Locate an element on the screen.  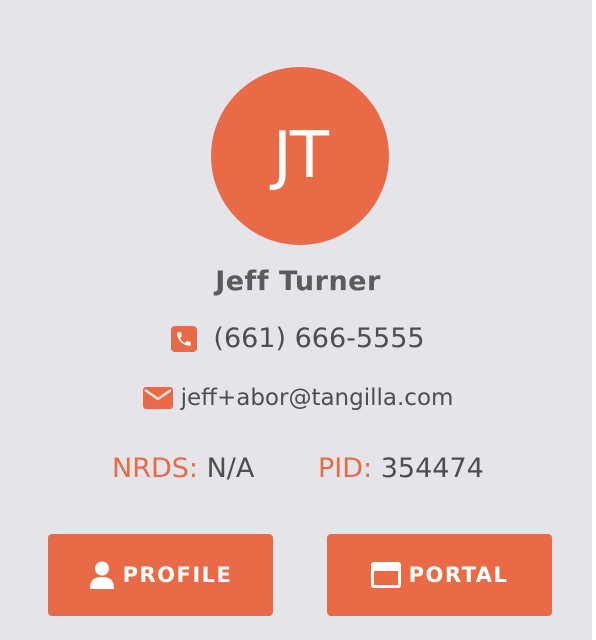
profile-button: PROFILE is located at coordinates (160, 575).